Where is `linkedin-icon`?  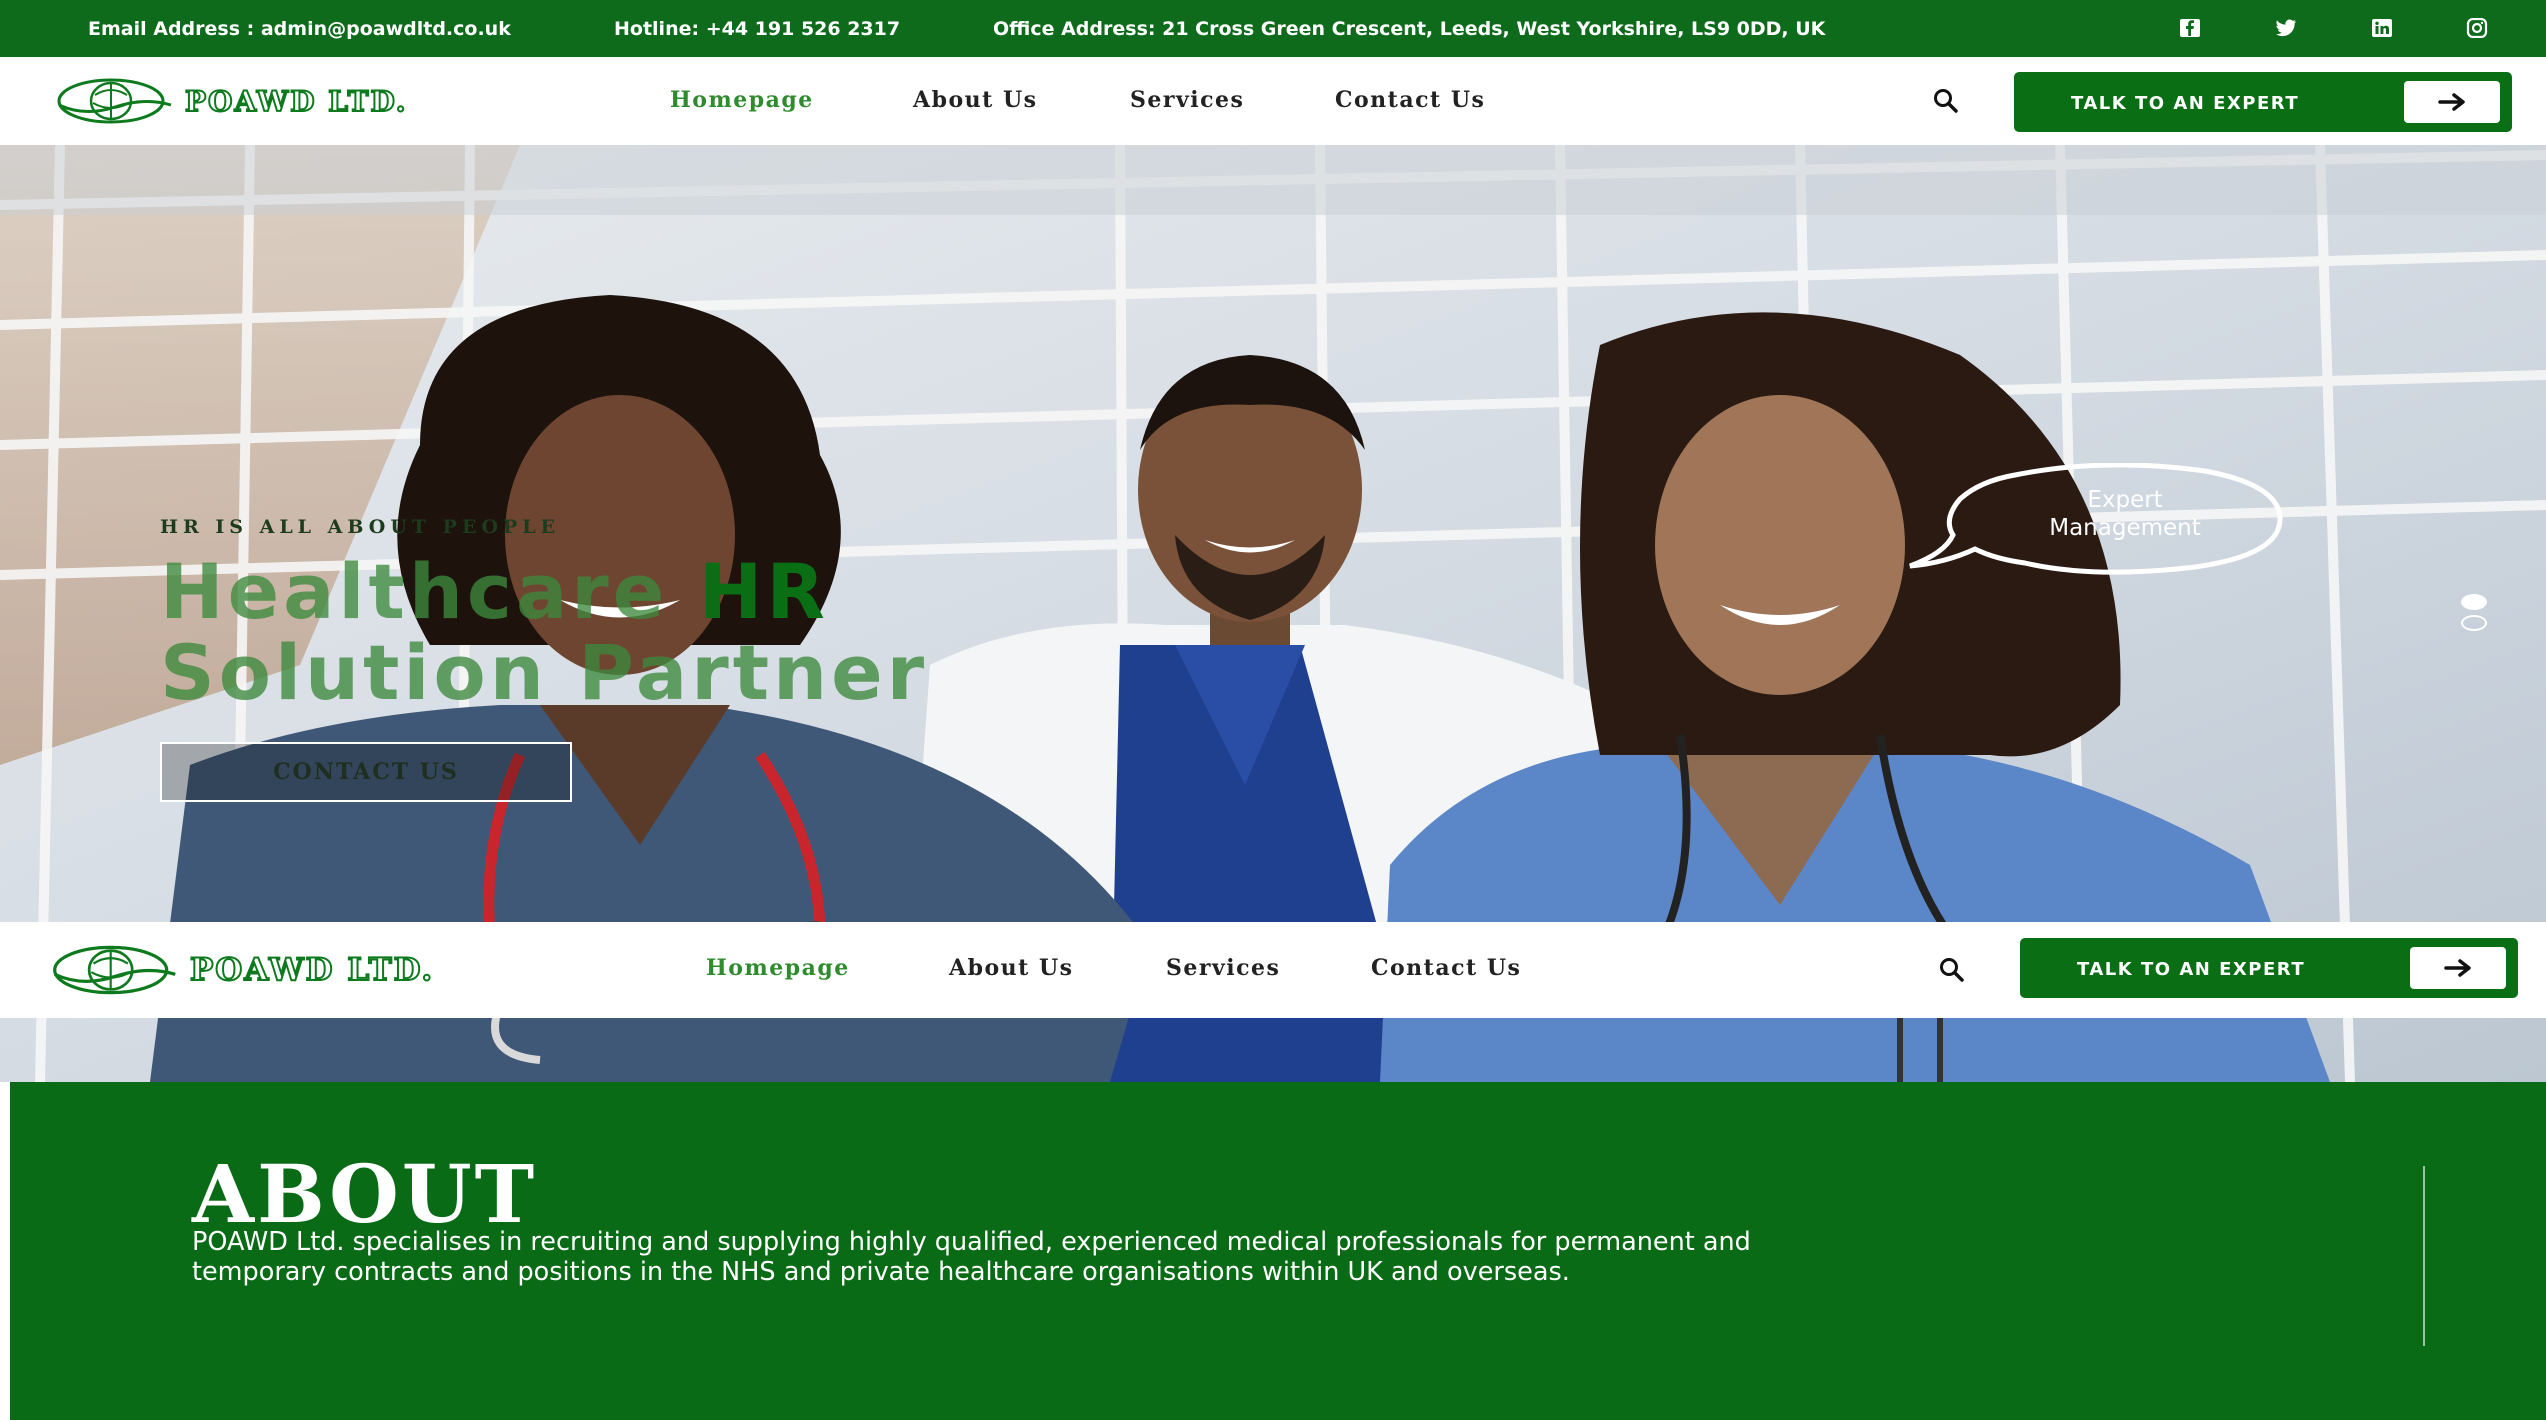
linkedin-icon is located at coordinates (2382, 28).